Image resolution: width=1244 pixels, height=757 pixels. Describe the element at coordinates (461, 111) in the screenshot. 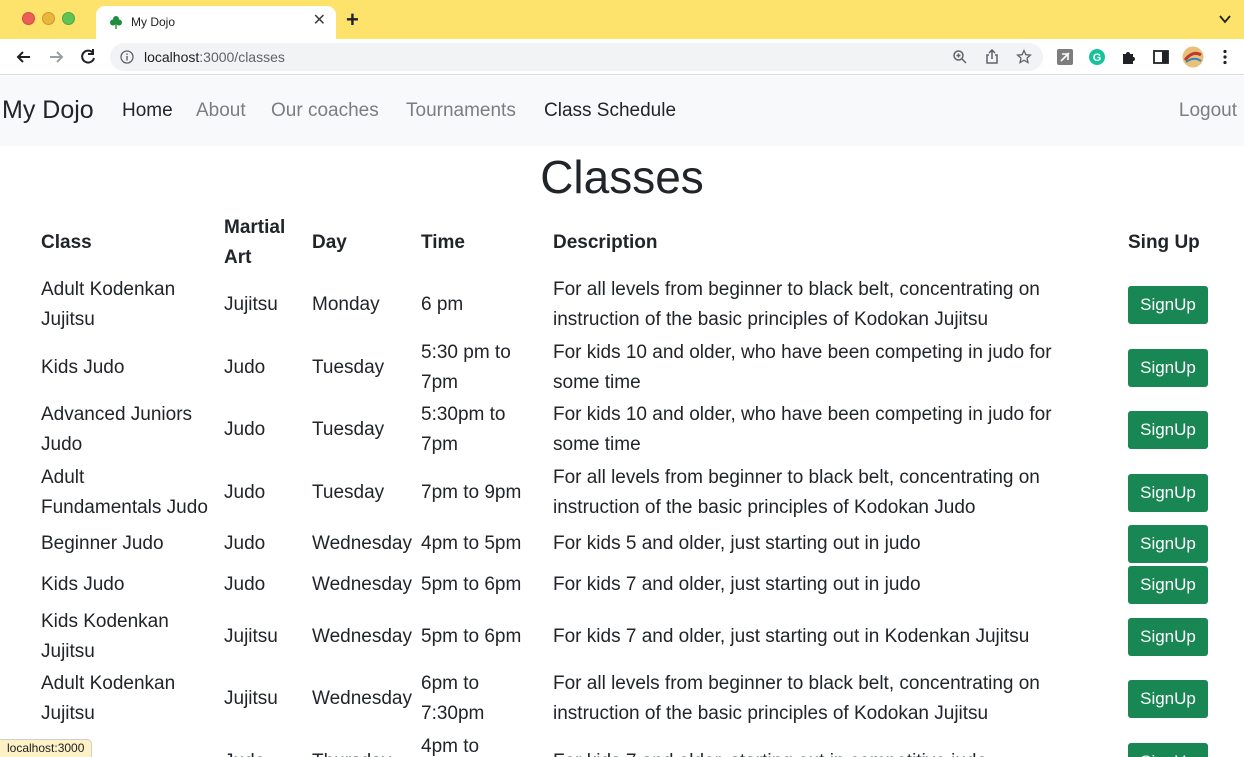

I see `nav-tournaments: Tournaments` at that location.